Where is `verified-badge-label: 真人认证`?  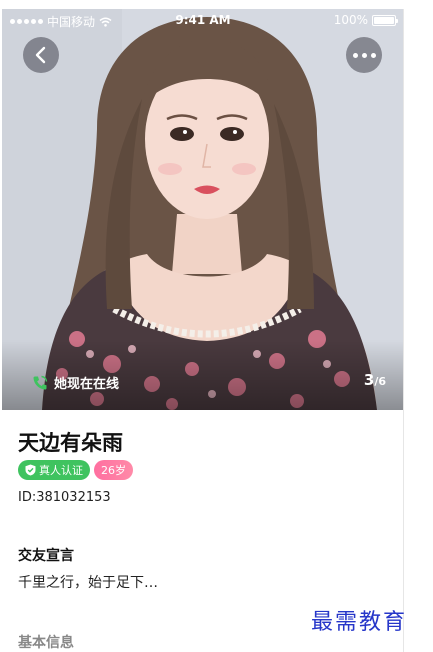
verified-badge-label: 真人认证 is located at coordinates (61, 470).